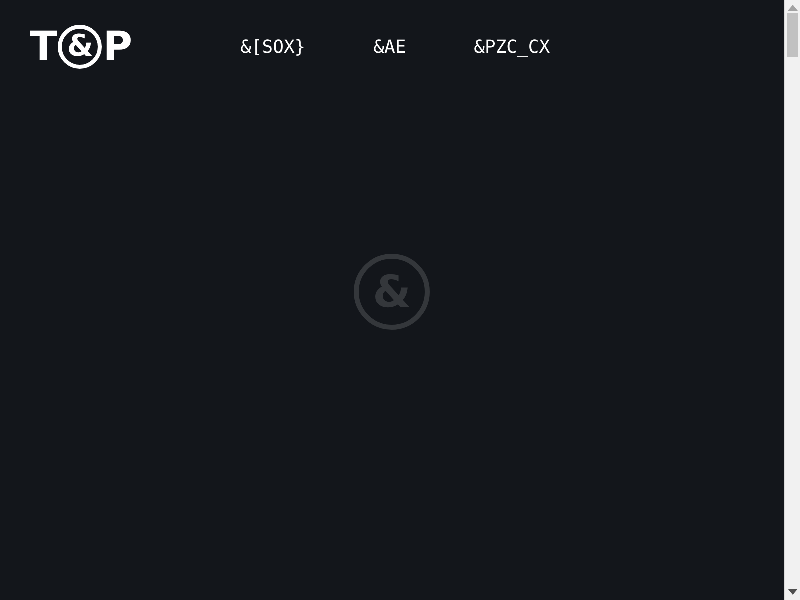 This screenshot has height=600, width=800. What do you see at coordinates (792, 300) in the screenshot?
I see `scrollbar` at bounding box center [792, 300].